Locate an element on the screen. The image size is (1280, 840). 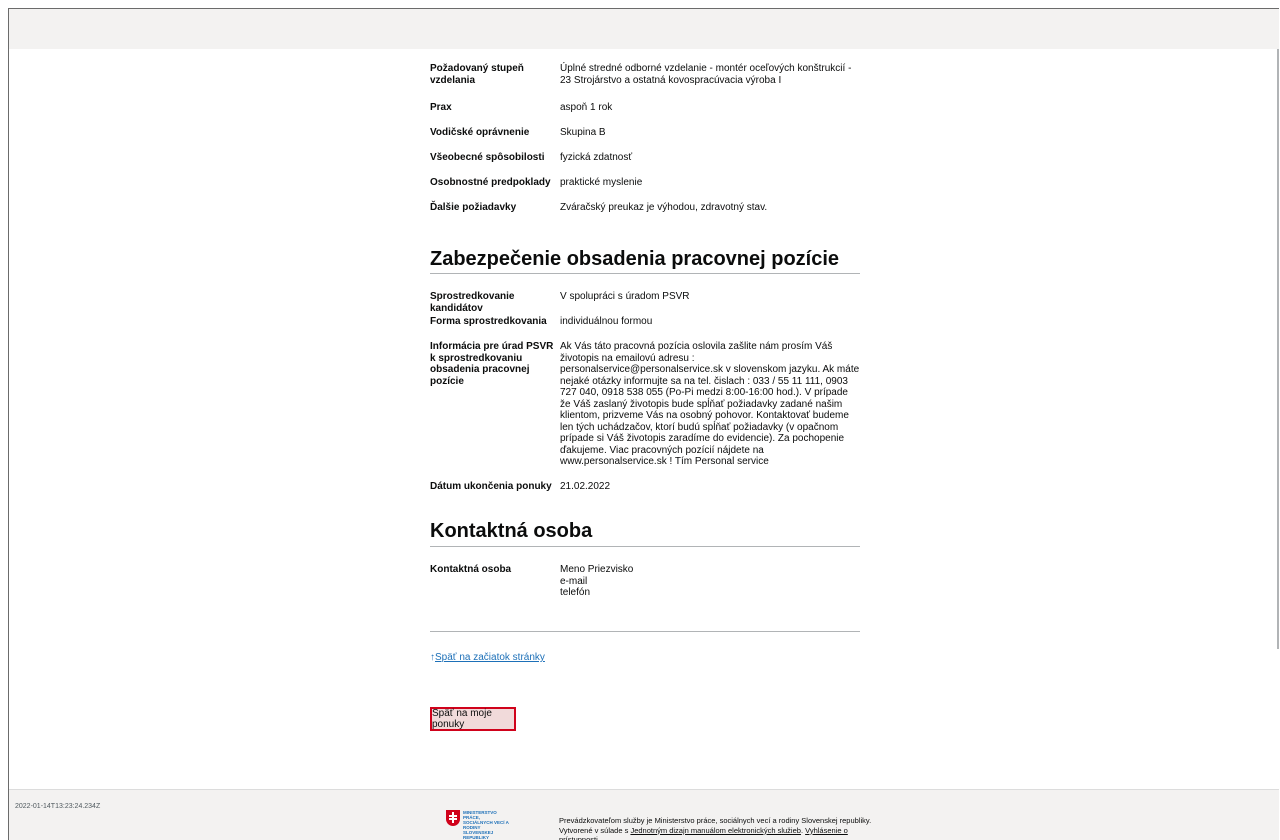
back-to-top-link: ↑Späť na začiatok stránky is located at coordinates (487, 657).